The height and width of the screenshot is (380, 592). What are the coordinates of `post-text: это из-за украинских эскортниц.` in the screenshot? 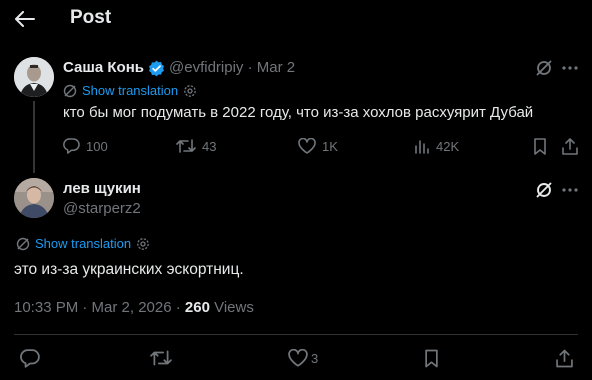 It's located at (129, 269).